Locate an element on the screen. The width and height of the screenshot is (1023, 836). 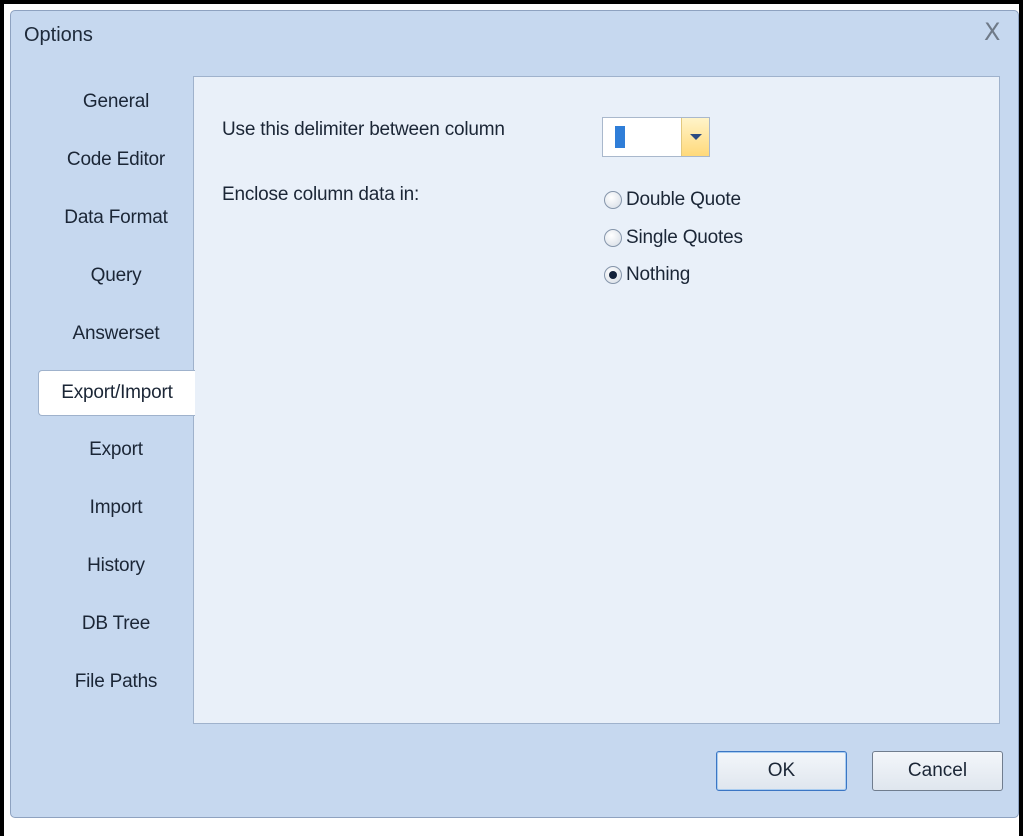
dialog-title: Options is located at coordinates (58, 35).